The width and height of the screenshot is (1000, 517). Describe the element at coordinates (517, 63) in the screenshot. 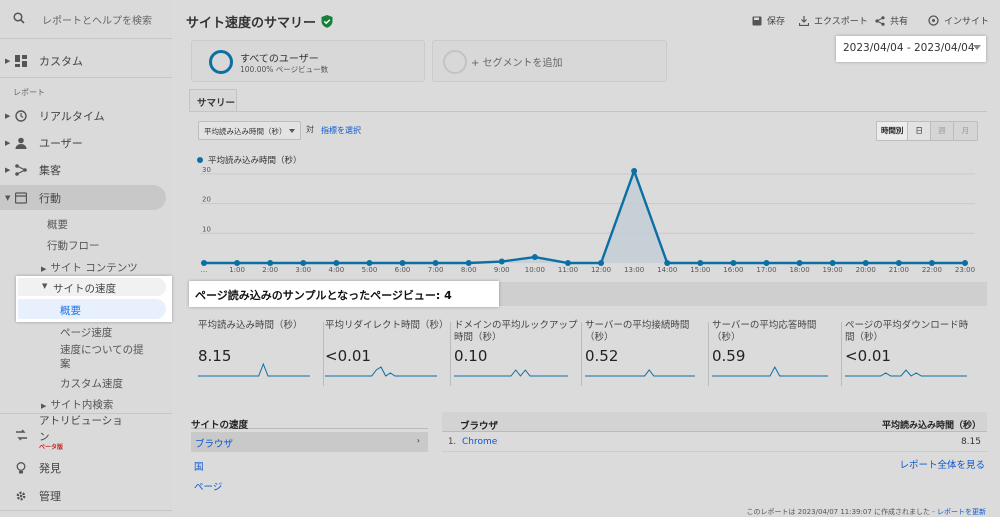

I see `add-segment-label: + セグメントを追加` at that location.